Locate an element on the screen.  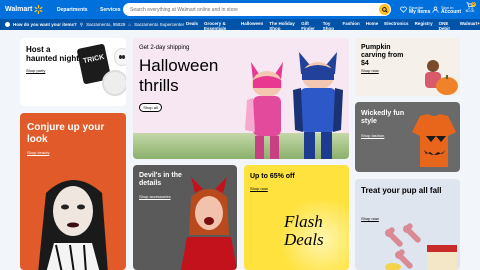
reorder-button: Reorder My Items is located at coordinates (415, 9).